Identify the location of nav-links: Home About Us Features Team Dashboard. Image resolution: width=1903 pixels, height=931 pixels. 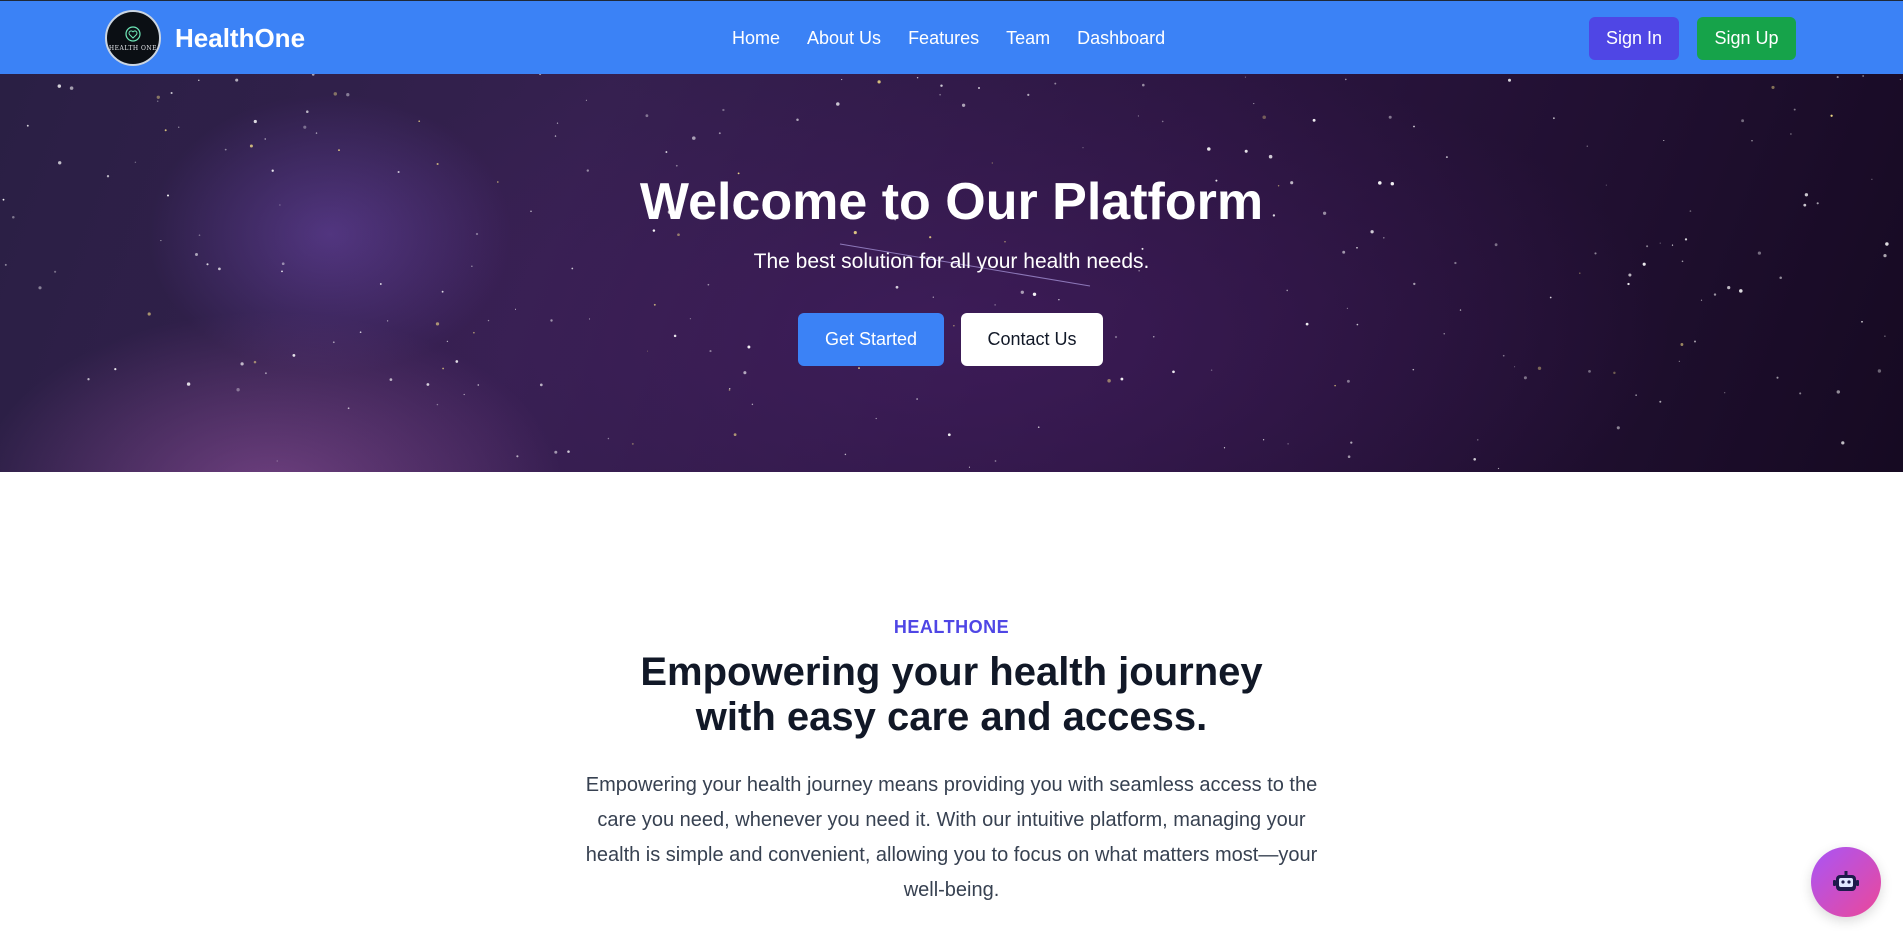
(948, 38).